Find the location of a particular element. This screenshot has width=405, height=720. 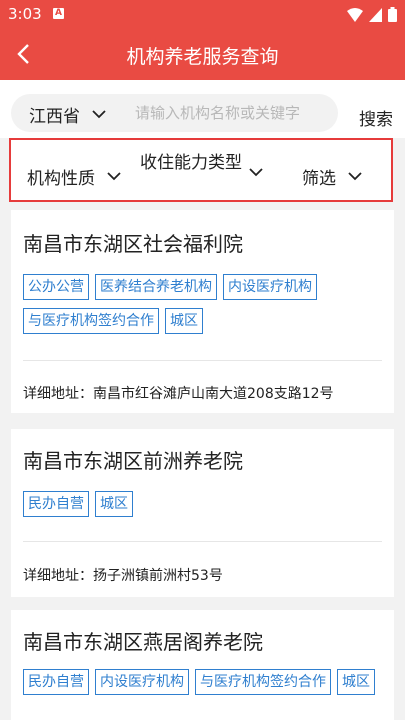

app-bar: 机构养老服务查询 is located at coordinates (202, 55).